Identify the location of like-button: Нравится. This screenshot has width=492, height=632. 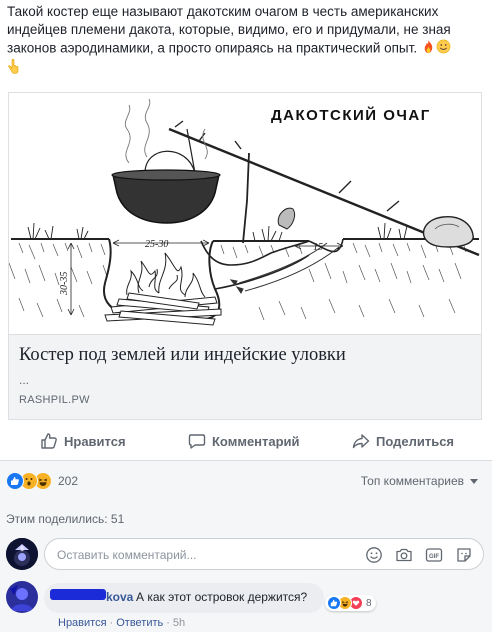
(83, 441).